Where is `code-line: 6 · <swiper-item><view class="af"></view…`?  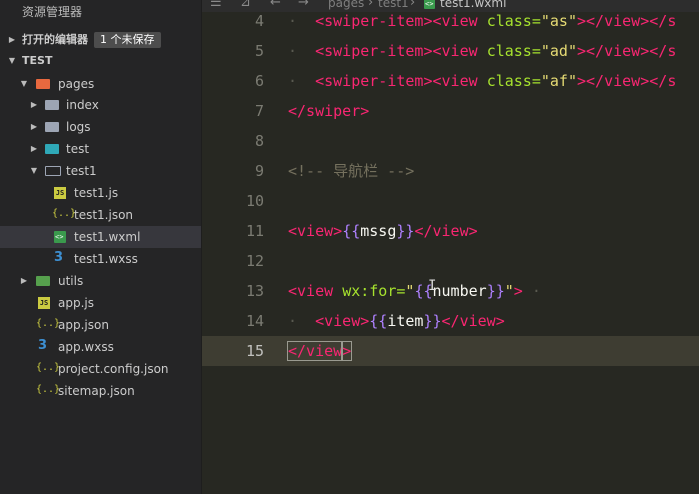
code-line: 6 · <swiper-item><view class="af"></view… is located at coordinates (450, 81).